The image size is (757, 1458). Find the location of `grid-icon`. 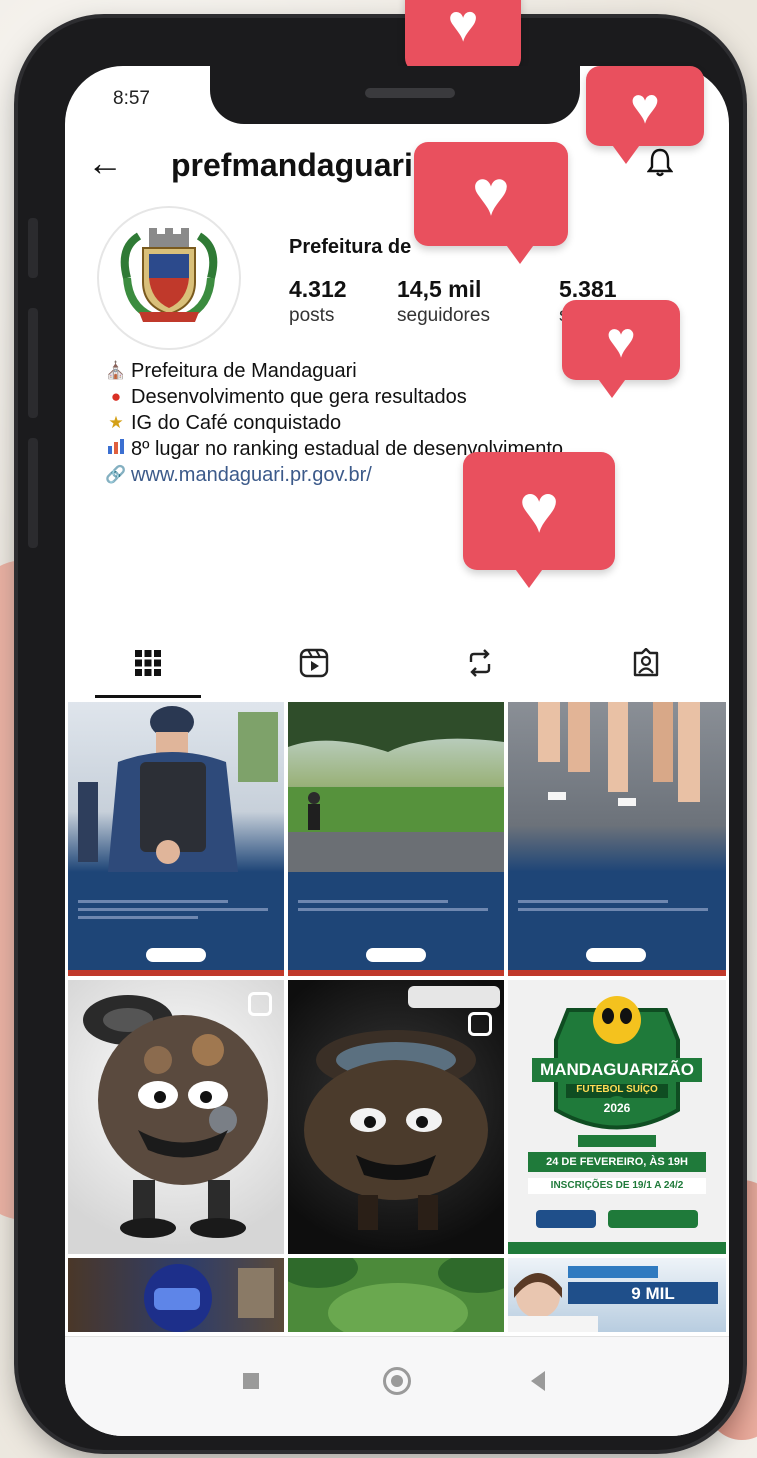

grid-icon is located at coordinates (148, 663).